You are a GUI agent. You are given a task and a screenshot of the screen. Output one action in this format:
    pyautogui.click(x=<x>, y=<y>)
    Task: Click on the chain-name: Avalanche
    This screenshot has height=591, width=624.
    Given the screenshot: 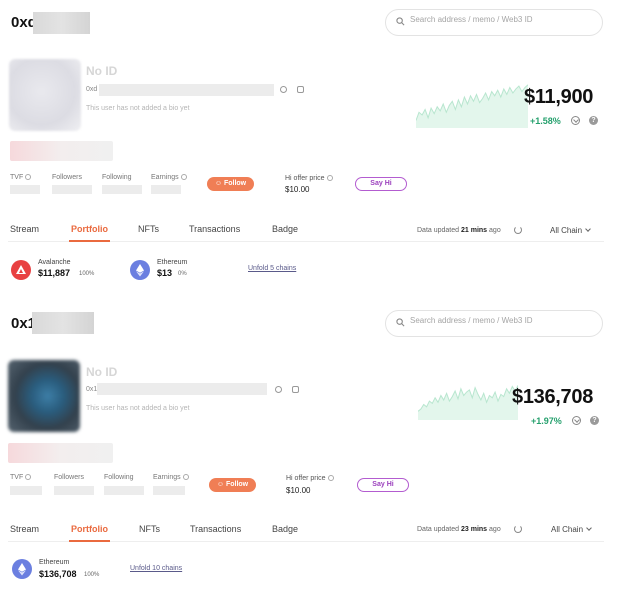 What is the action you would take?
    pyautogui.click(x=54, y=262)
    